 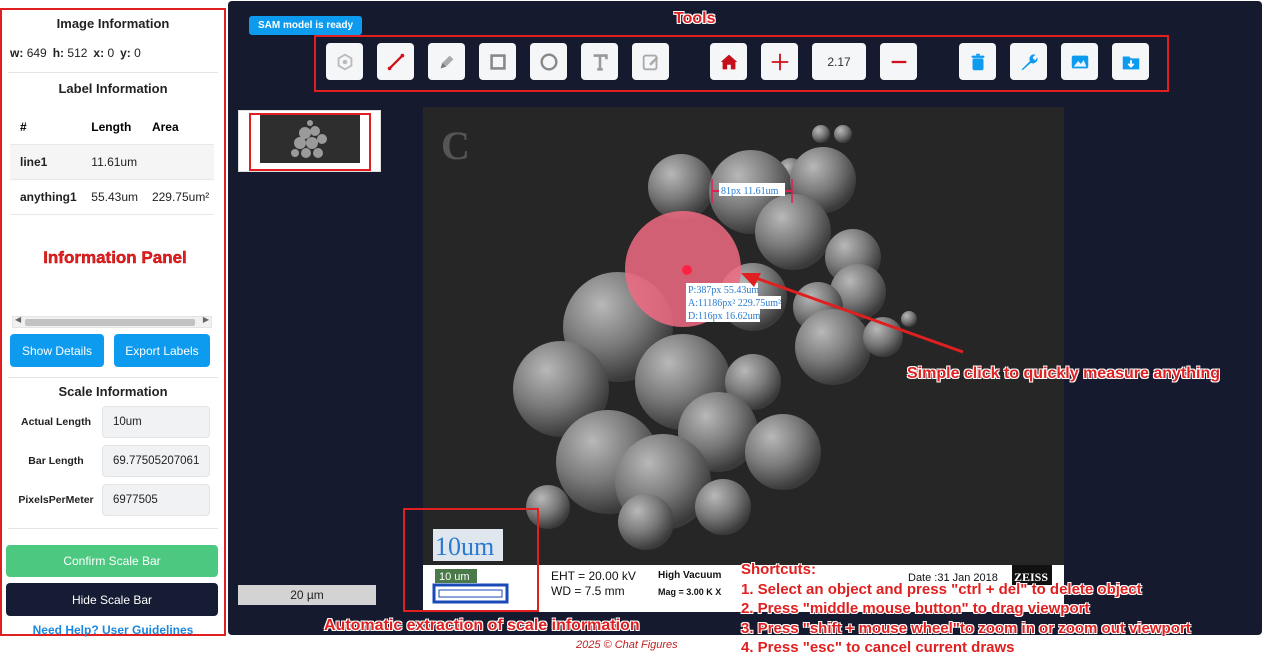 I want to click on actual-length-row: Actual Length 10um, so click(x=112, y=422).